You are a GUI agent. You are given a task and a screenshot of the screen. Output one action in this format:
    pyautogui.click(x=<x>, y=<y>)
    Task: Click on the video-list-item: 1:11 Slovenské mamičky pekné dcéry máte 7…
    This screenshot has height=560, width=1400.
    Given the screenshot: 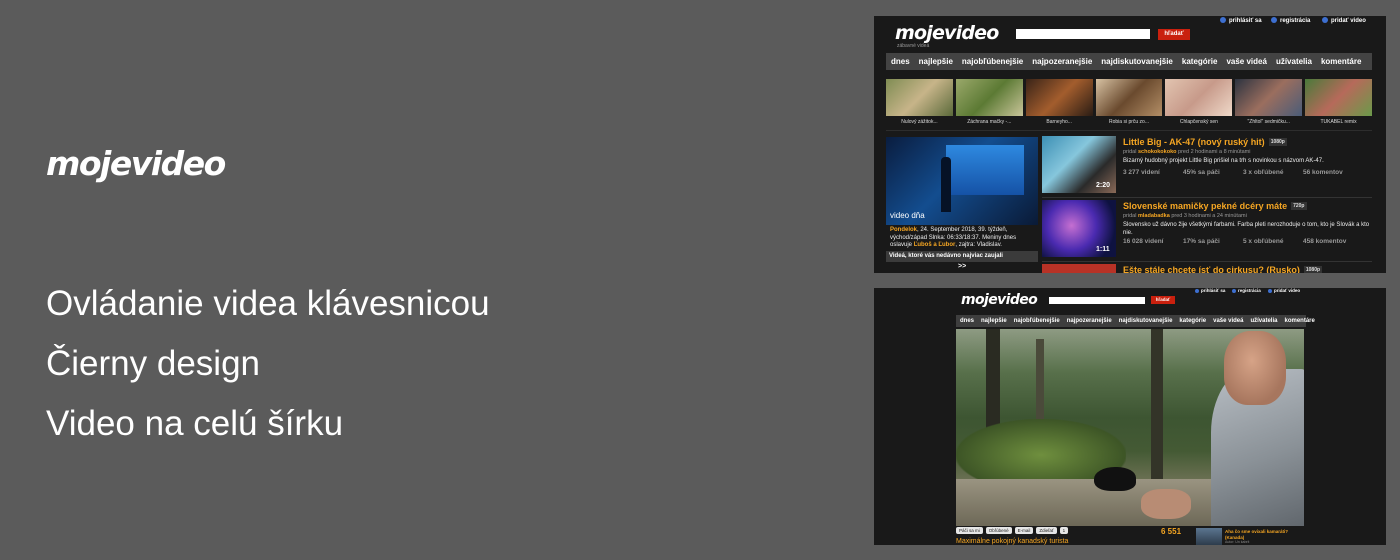 What is the action you would take?
    pyautogui.click(x=1207, y=231)
    